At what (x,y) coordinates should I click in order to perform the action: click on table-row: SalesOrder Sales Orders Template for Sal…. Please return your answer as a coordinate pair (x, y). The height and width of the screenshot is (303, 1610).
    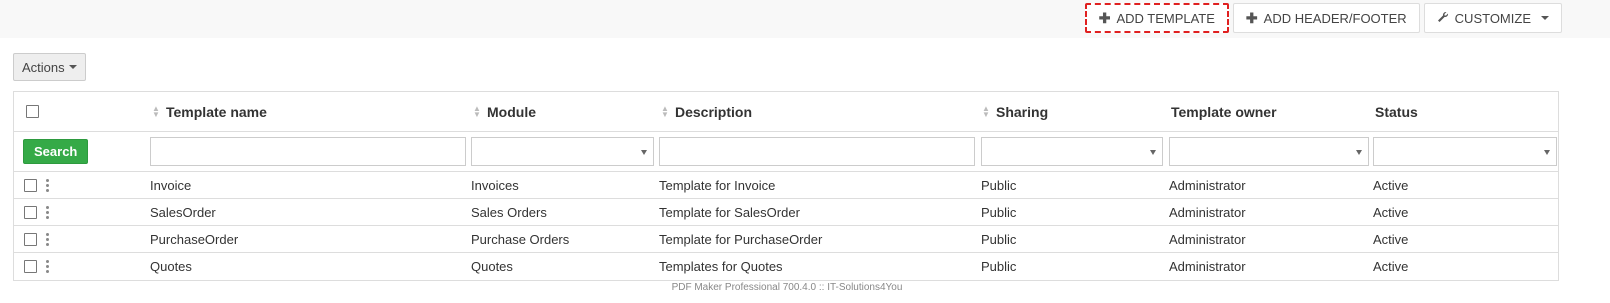
    Looking at the image, I should click on (786, 212).